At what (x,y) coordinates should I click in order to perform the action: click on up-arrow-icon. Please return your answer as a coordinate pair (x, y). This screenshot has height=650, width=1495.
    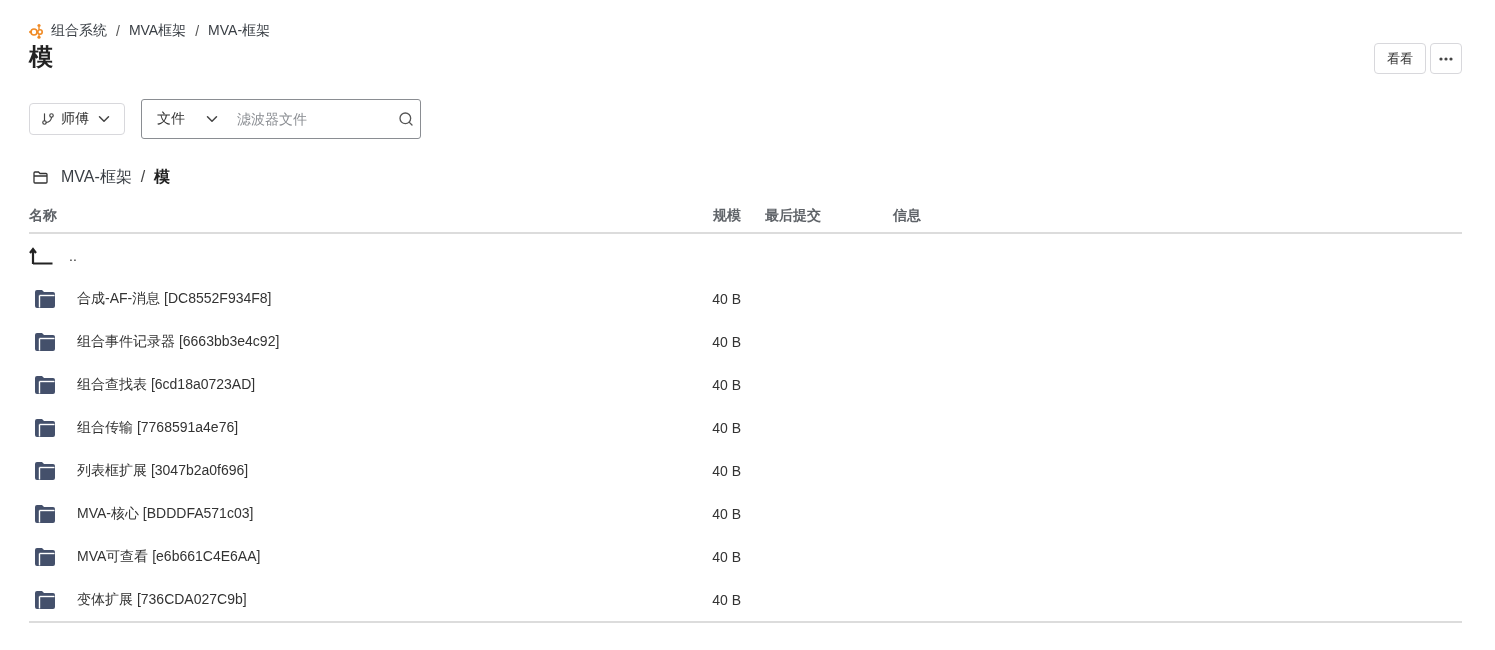
    Looking at the image, I should click on (41, 255).